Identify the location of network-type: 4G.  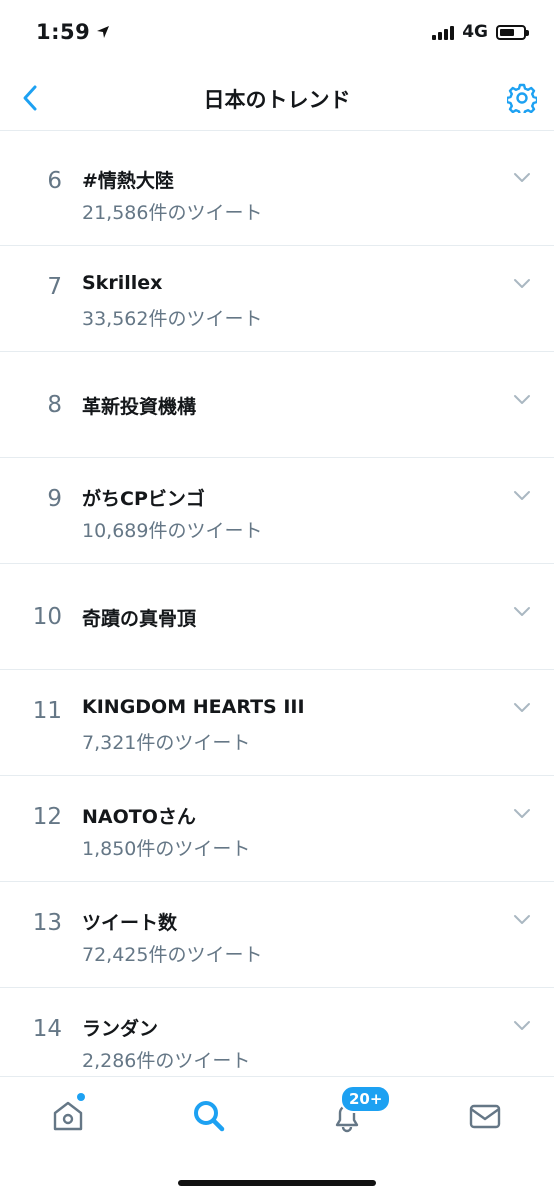
(475, 32).